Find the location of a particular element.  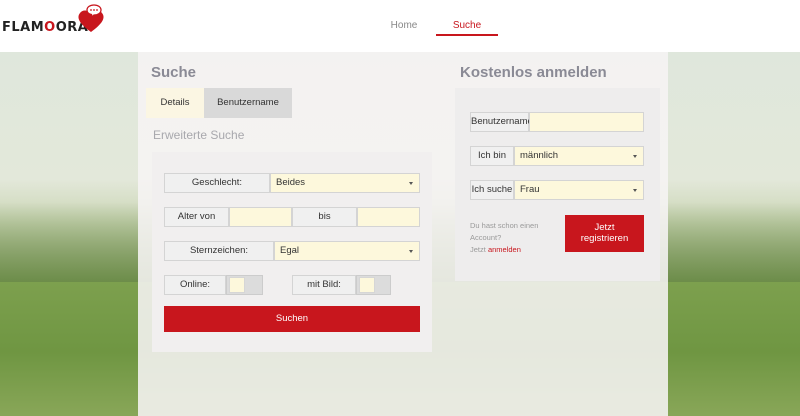

search-submit-button: Suchen is located at coordinates (292, 319).